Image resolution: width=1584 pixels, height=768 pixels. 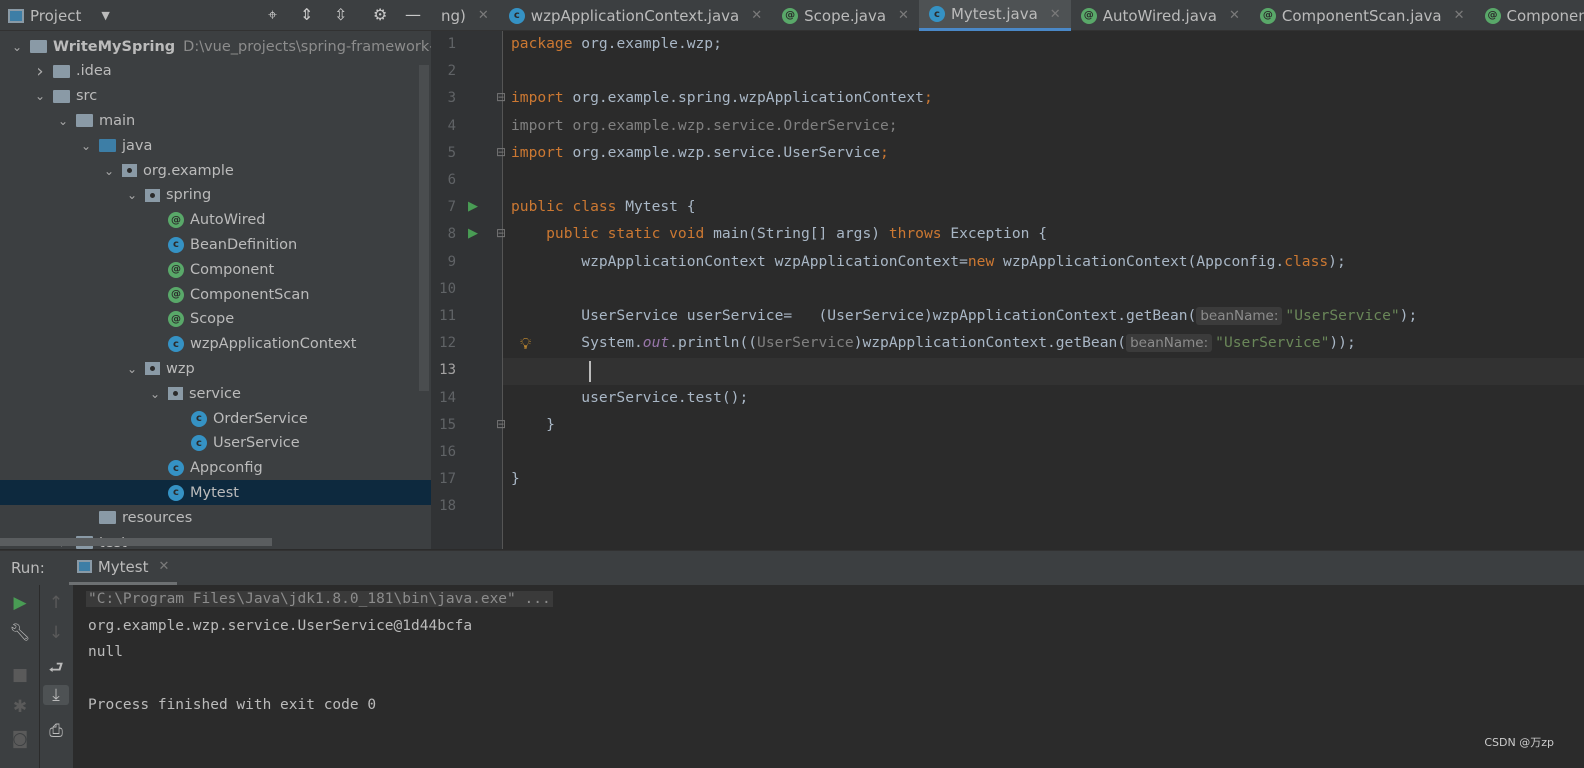 I want to click on camera-icon: ◙, so click(x=20, y=739).